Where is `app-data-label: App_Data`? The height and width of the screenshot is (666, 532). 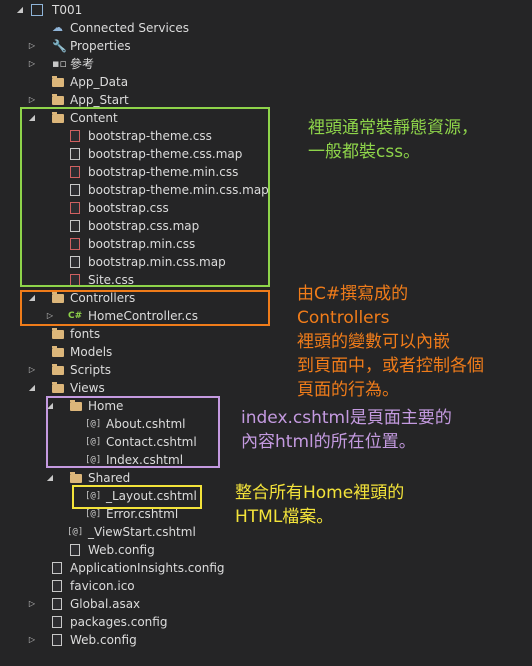
app-data-label: App_Data is located at coordinates (99, 82).